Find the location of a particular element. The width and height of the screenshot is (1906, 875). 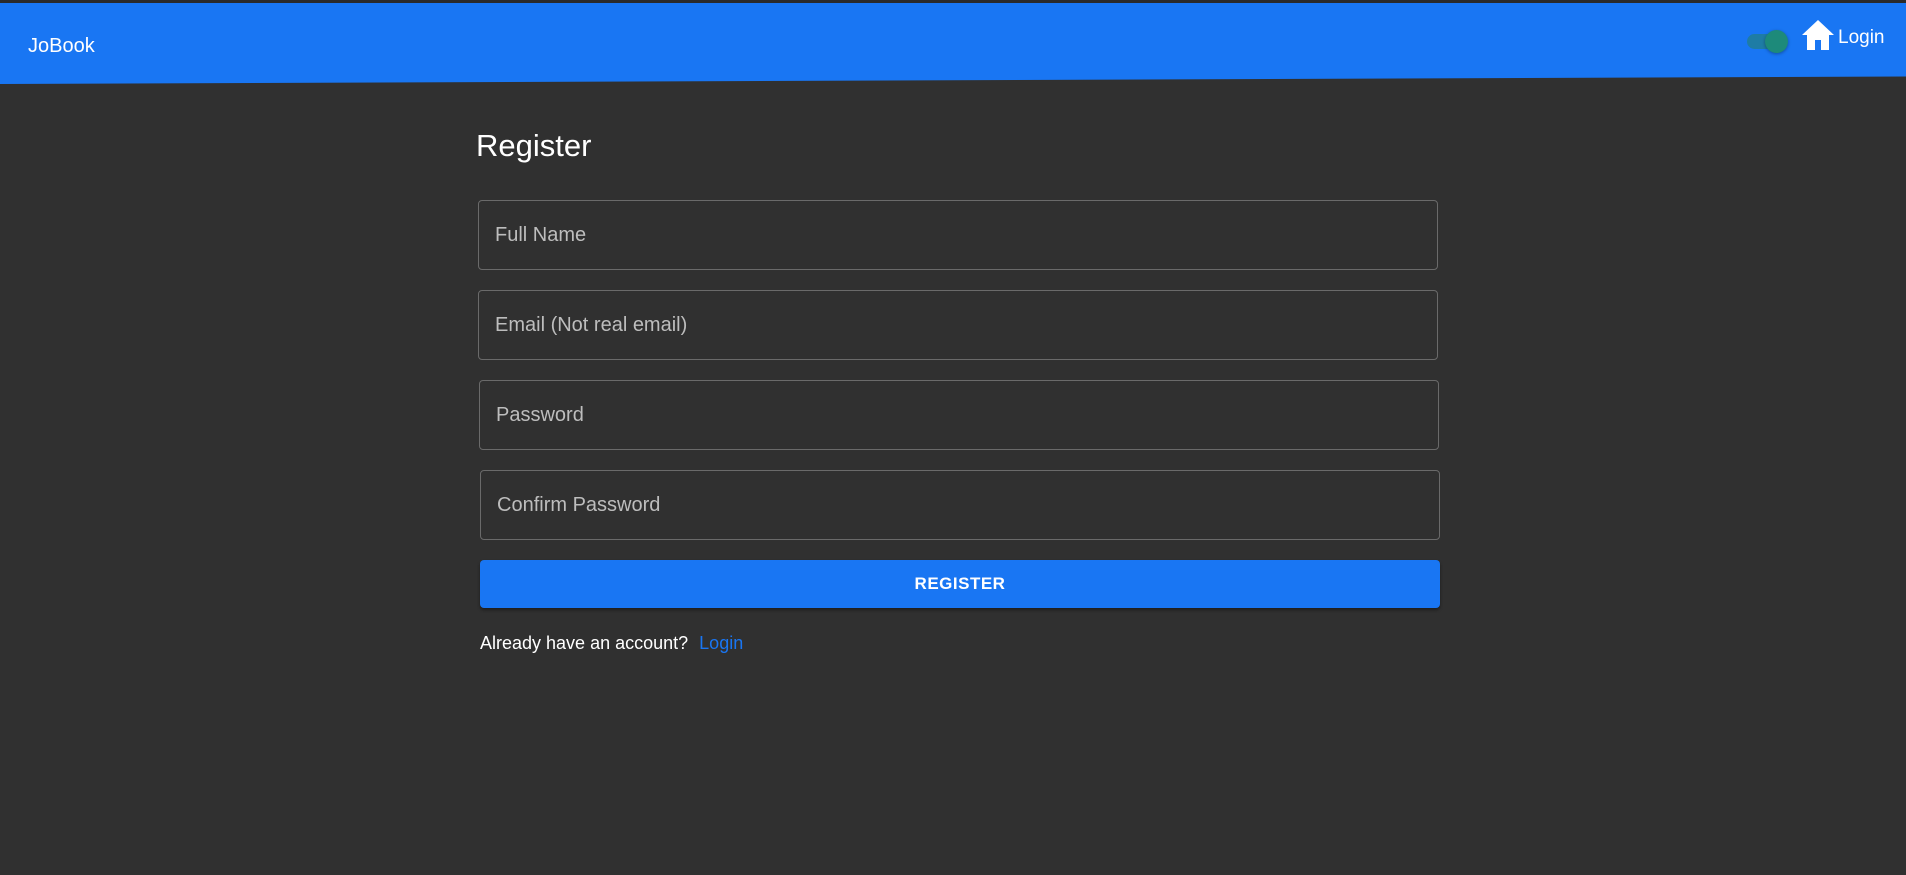

full-name-field is located at coordinates (958, 235).